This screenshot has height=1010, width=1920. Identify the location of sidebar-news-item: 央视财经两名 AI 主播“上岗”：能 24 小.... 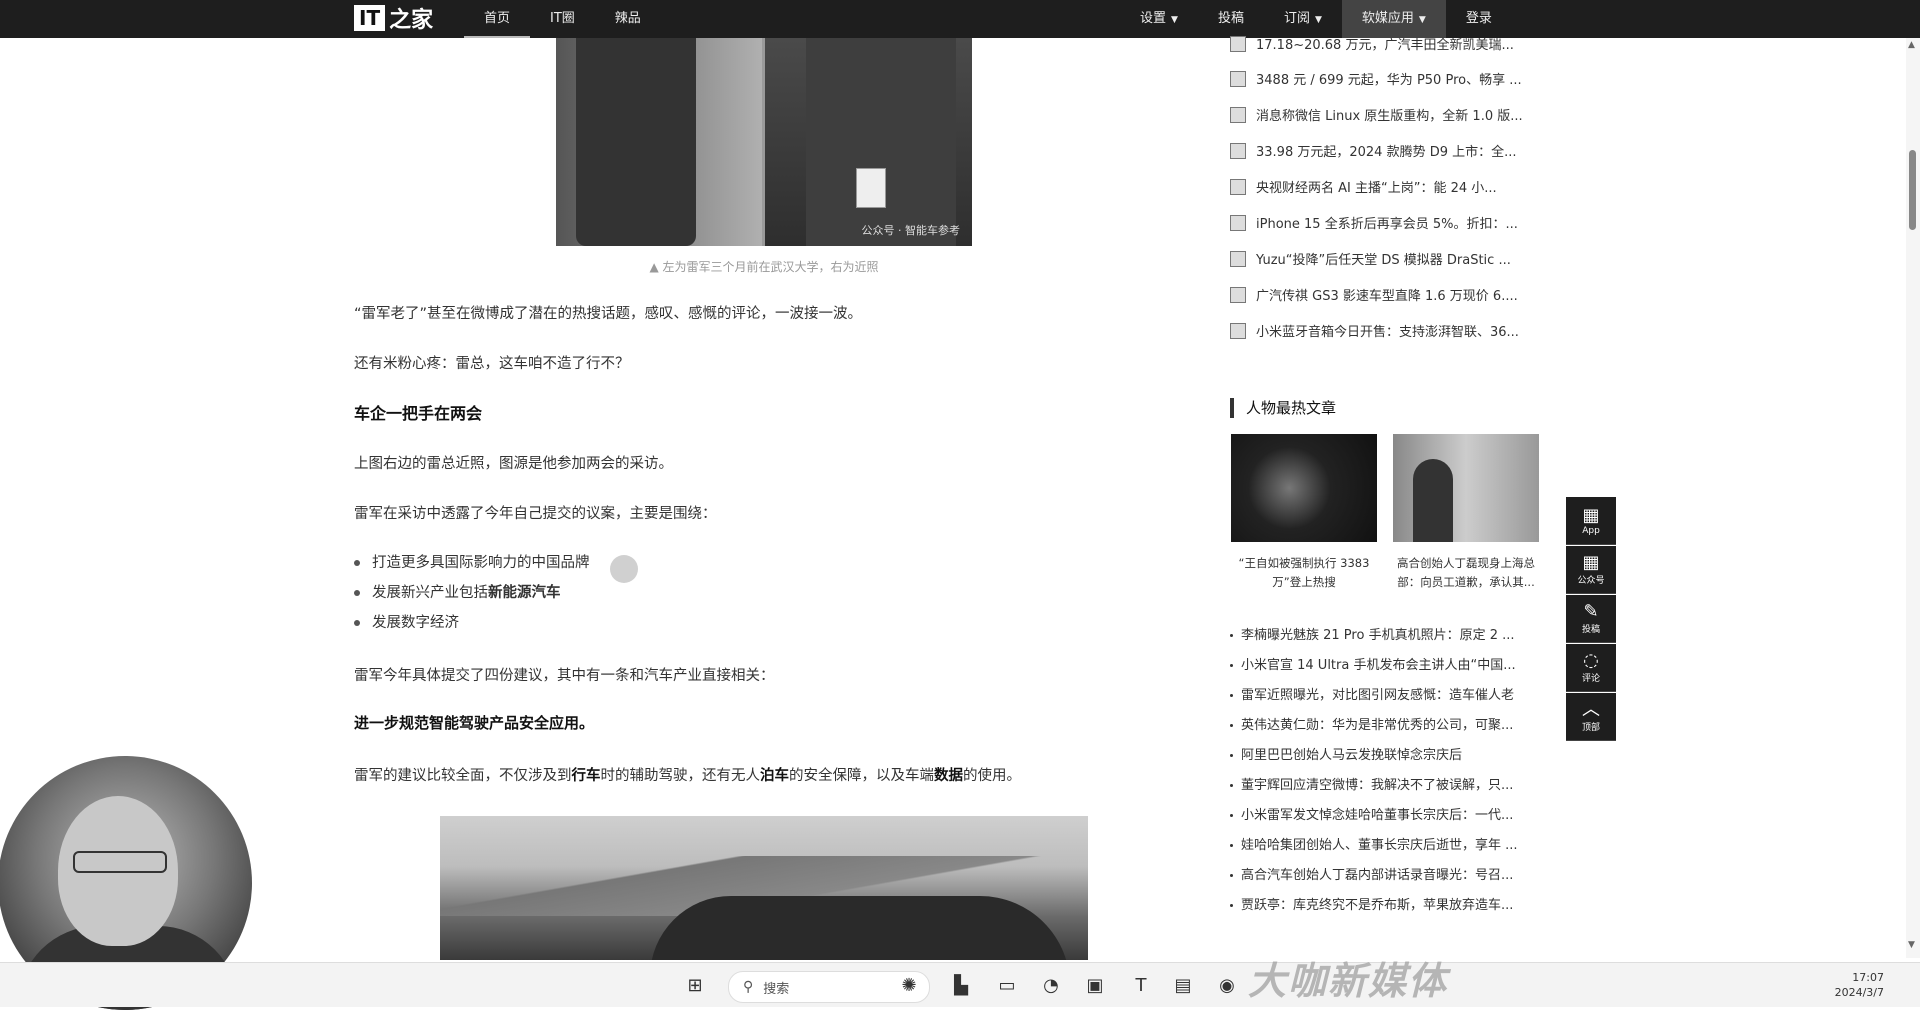
(1363, 186).